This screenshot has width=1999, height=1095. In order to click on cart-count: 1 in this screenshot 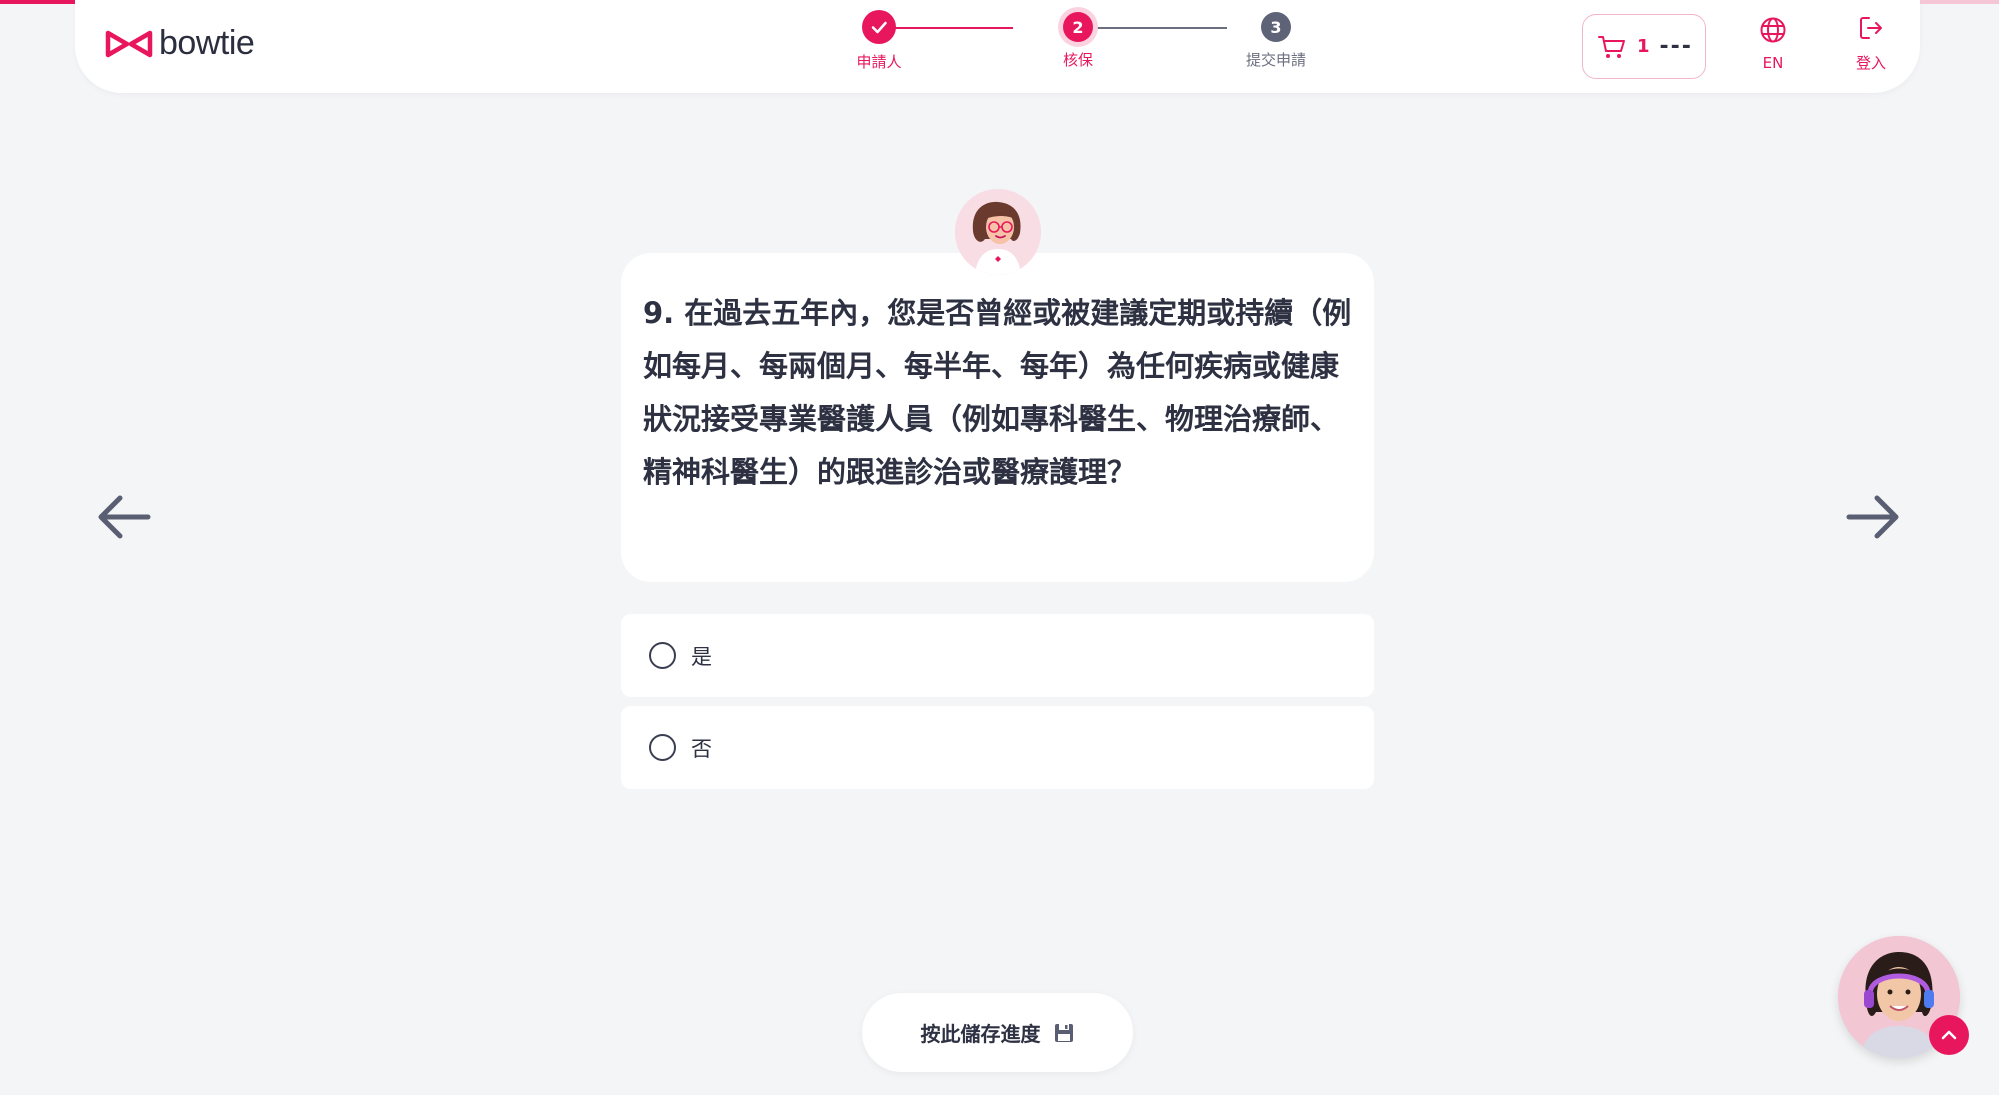, I will do `click(1643, 46)`.